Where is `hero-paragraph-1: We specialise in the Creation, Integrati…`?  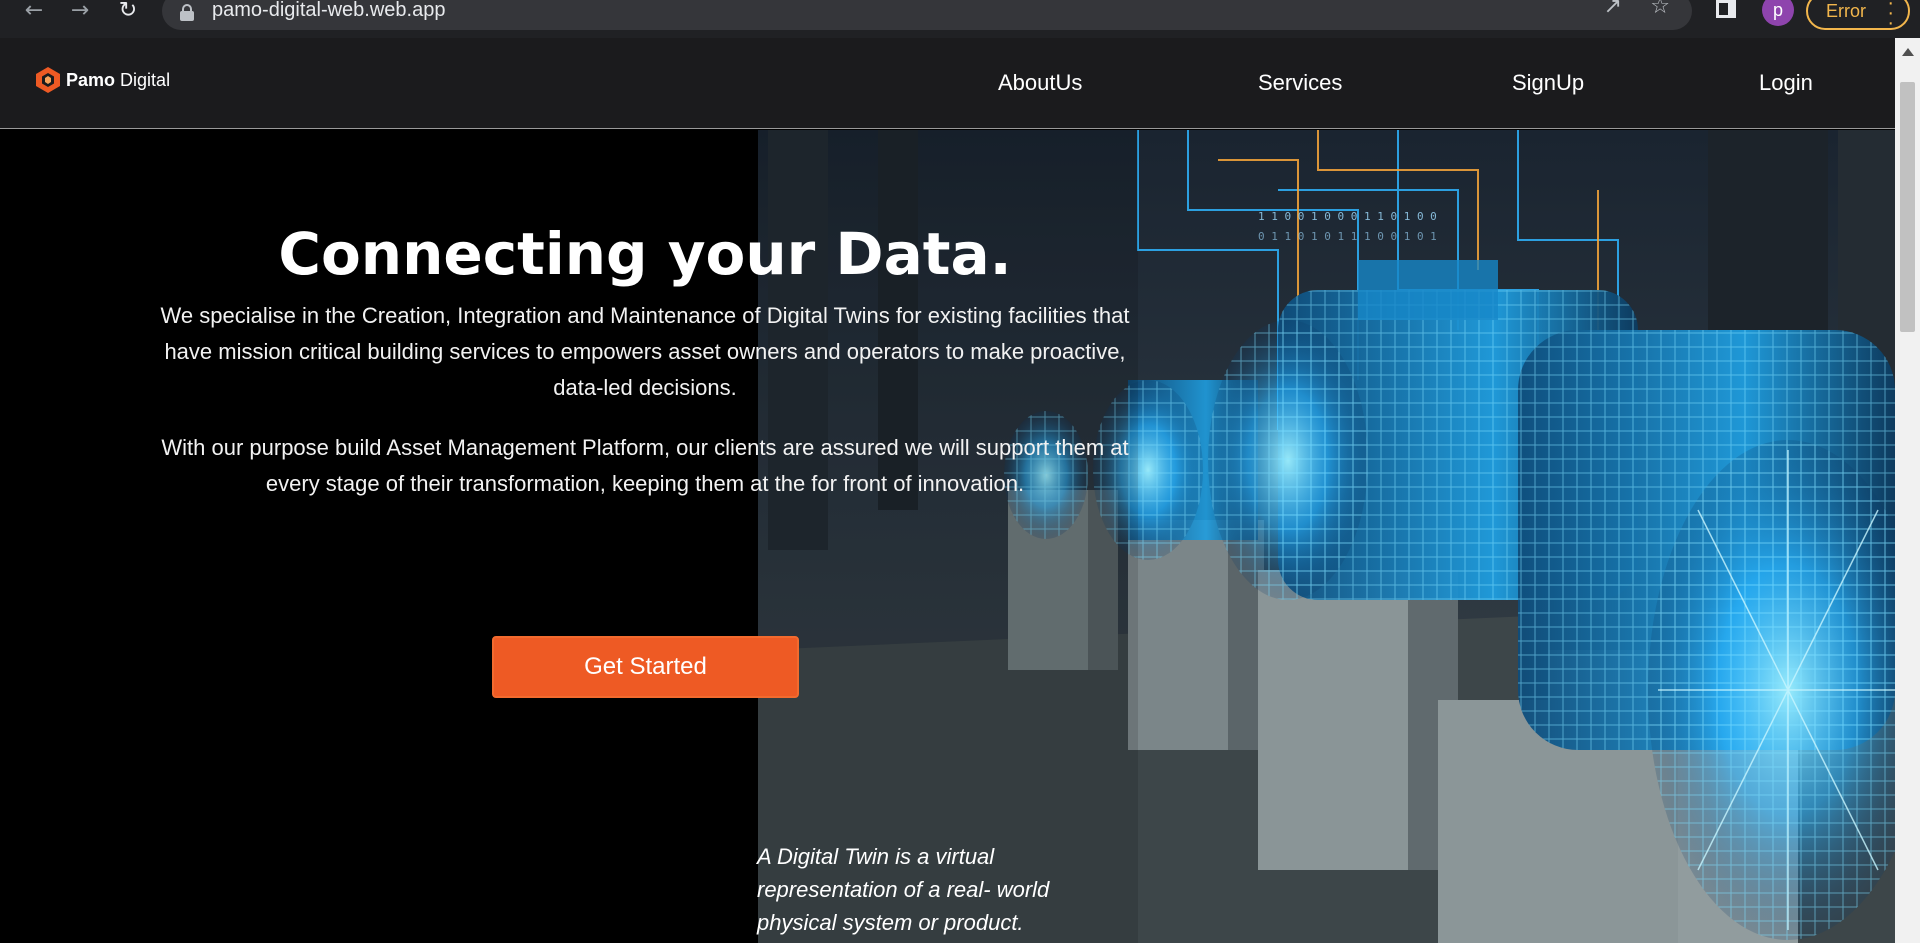
hero-paragraph-1: We specialise in the Creation, Integrati… is located at coordinates (645, 351).